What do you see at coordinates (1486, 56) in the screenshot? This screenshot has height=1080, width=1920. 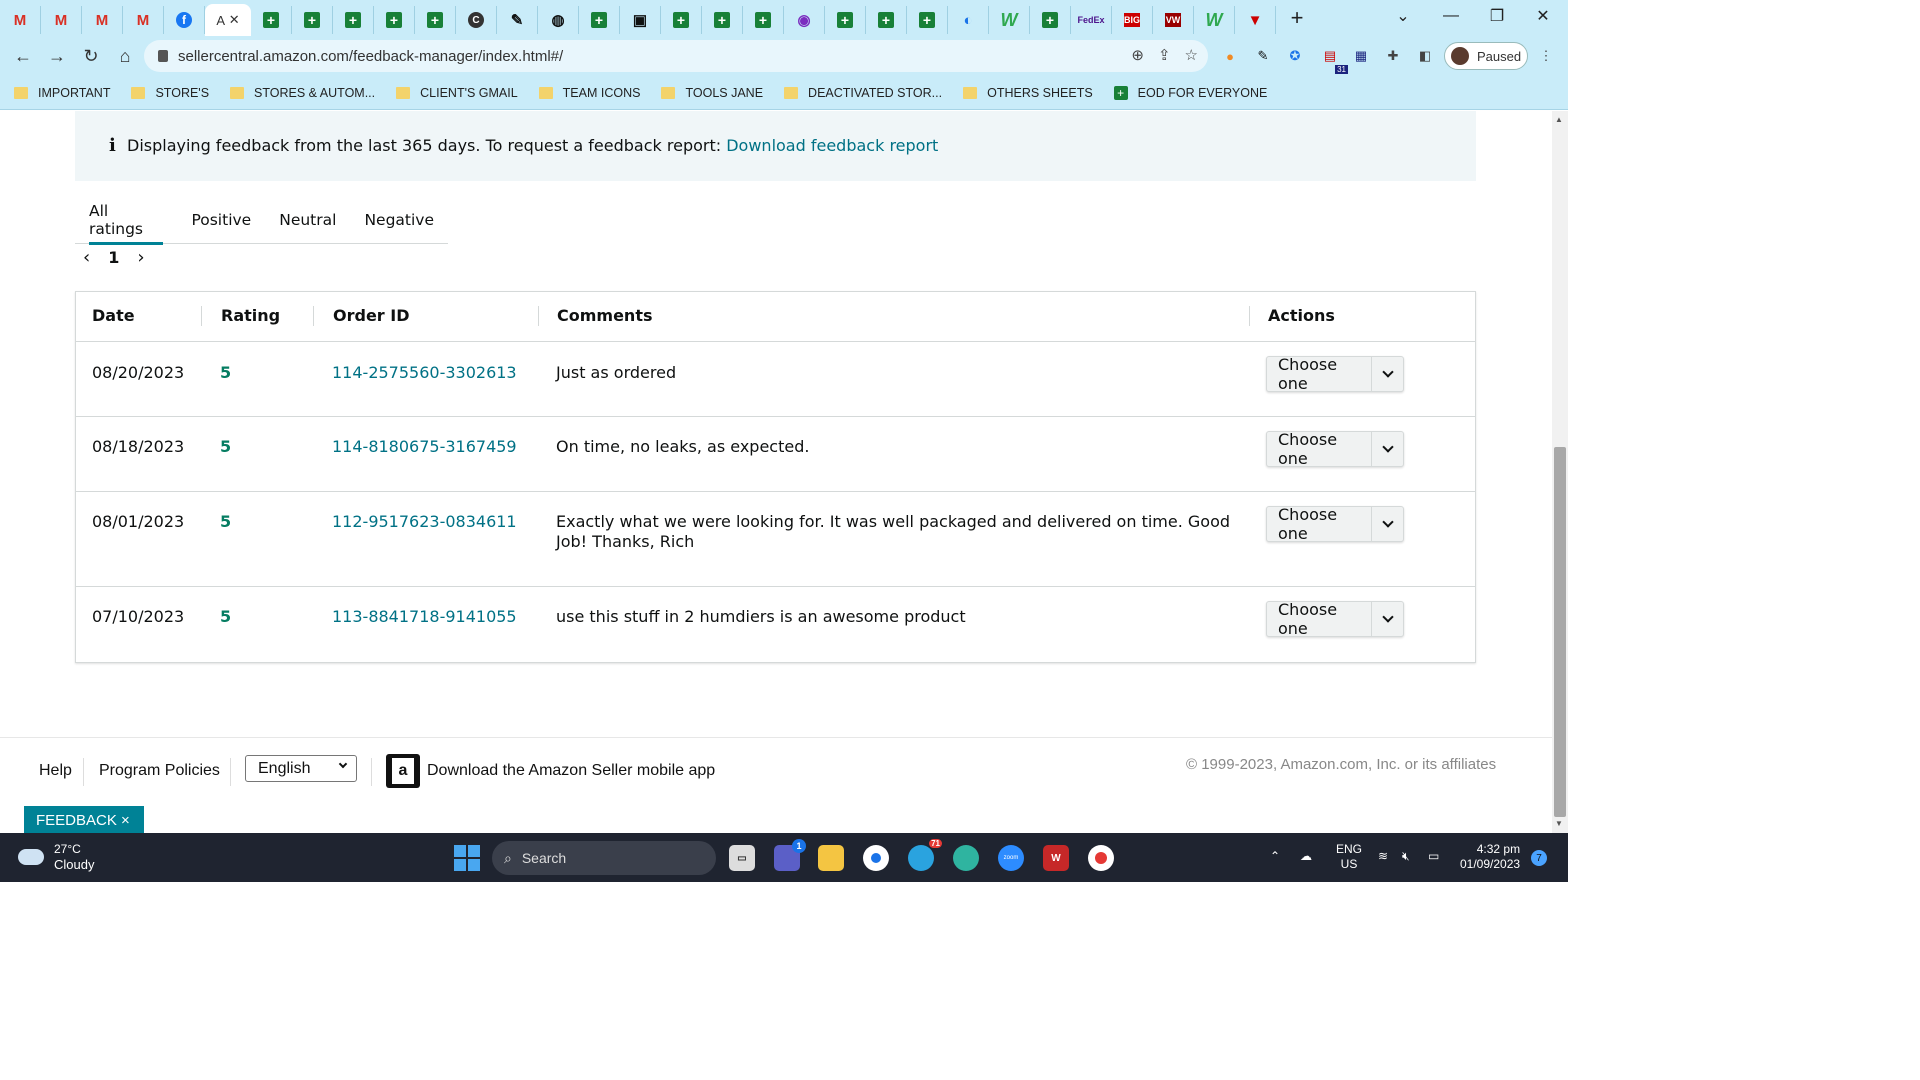 I see `profile-button: Paused` at bounding box center [1486, 56].